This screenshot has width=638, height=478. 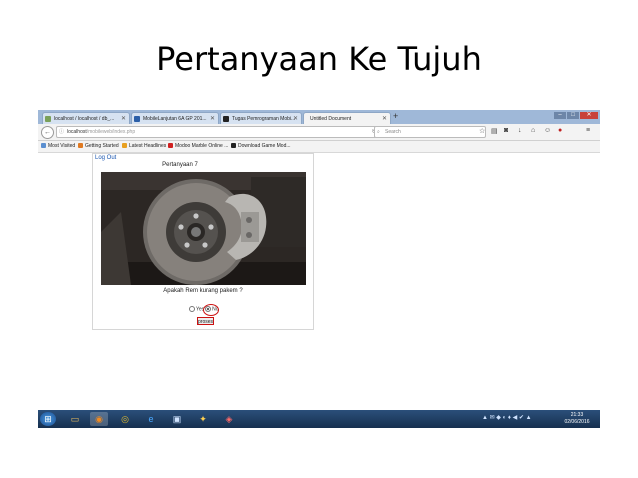 What do you see at coordinates (218, 132) in the screenshot?
I see `address-bar: ⓘ localhost/mobileweb/index.php ↻` at bounding box center [218, 132].